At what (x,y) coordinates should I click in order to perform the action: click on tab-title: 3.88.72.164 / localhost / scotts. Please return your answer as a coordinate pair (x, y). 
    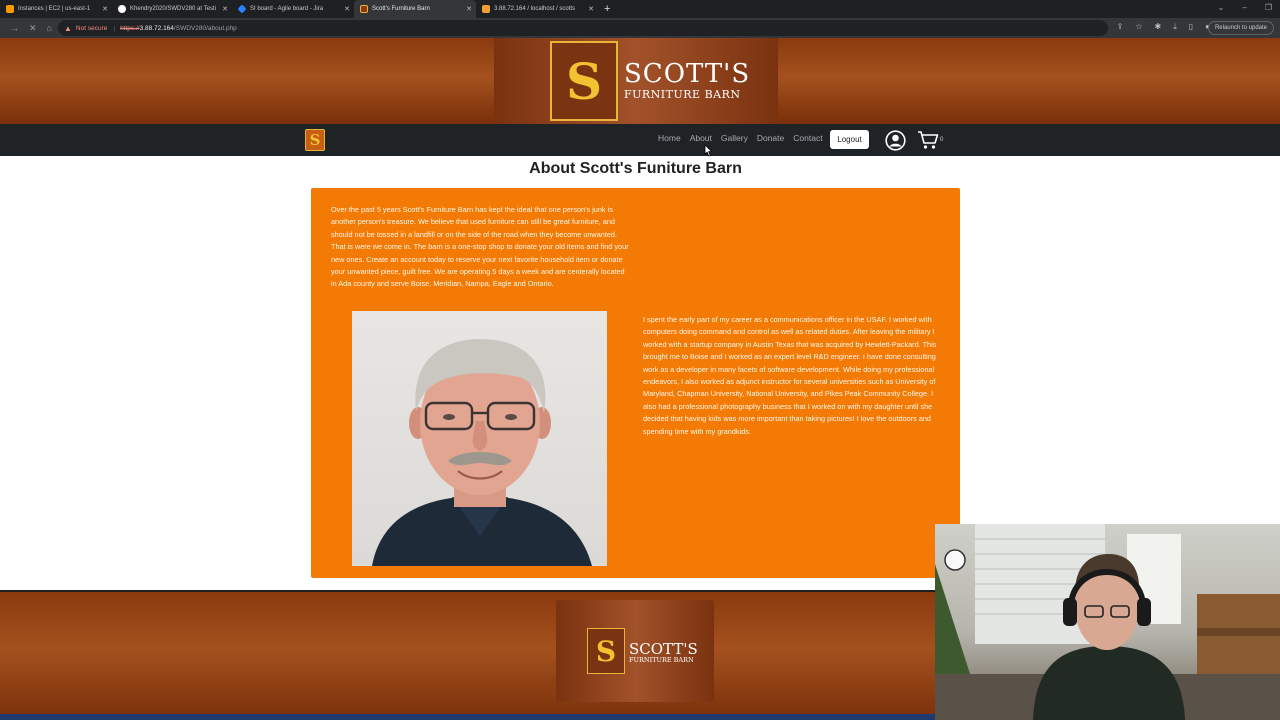
    Looking at the image, I should click on (535, 9).